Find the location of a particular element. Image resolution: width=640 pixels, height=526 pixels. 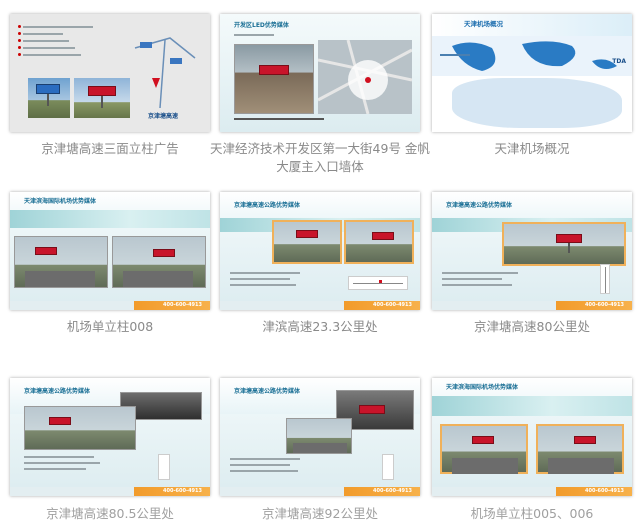

item-caption: 天津经济技术开发区第一大街49号 金帆大厦主入口墙体 is located at coordinates (320, 158).